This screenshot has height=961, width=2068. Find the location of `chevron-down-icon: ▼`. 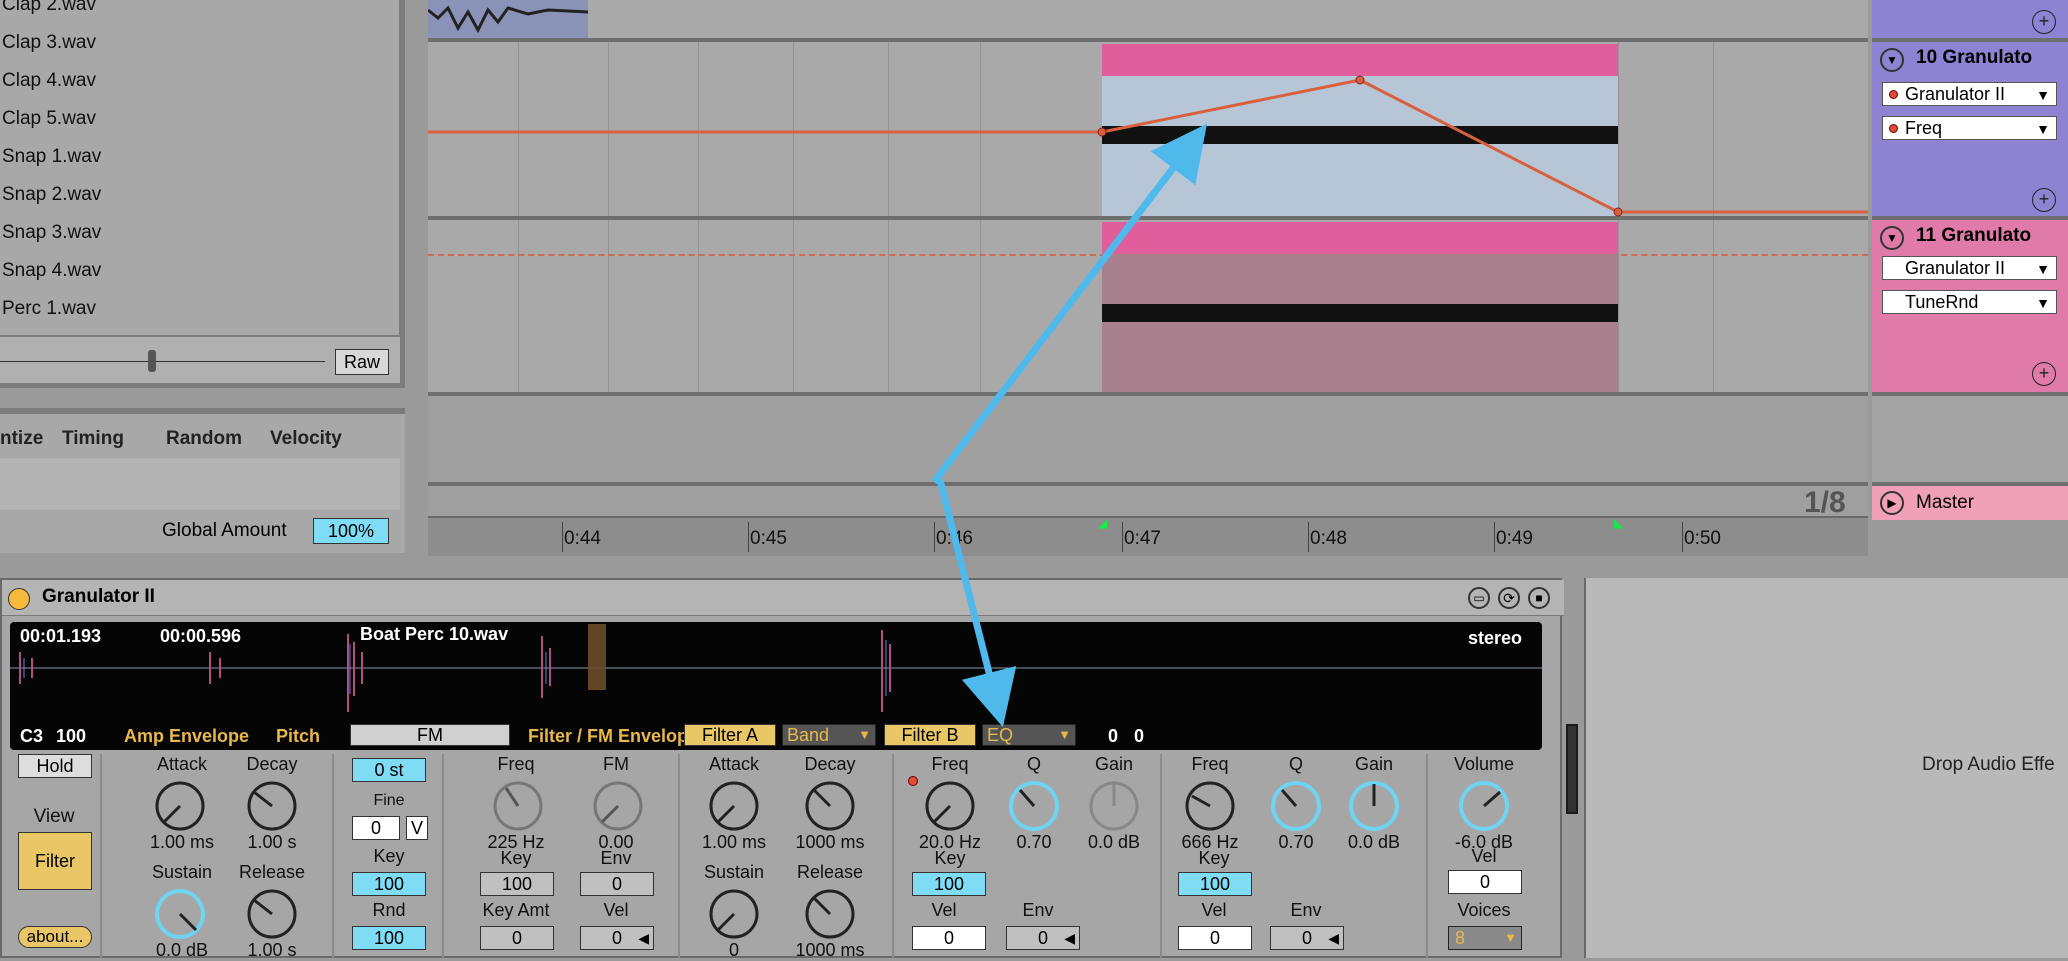

chevron-down-icon: ▼ is located at coordinates (2043, 269).